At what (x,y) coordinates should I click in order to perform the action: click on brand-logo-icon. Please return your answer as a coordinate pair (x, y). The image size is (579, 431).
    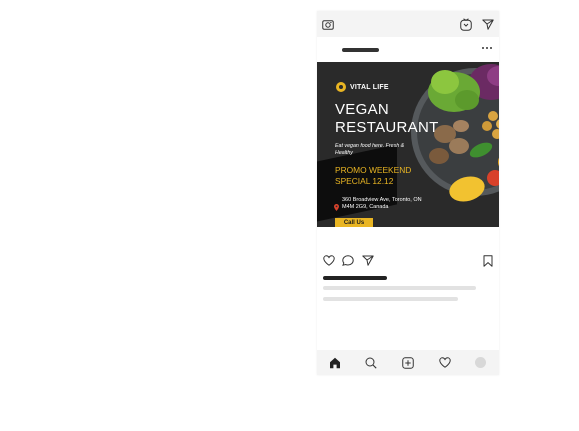
    Looking at the image, I should click on (341, 87).